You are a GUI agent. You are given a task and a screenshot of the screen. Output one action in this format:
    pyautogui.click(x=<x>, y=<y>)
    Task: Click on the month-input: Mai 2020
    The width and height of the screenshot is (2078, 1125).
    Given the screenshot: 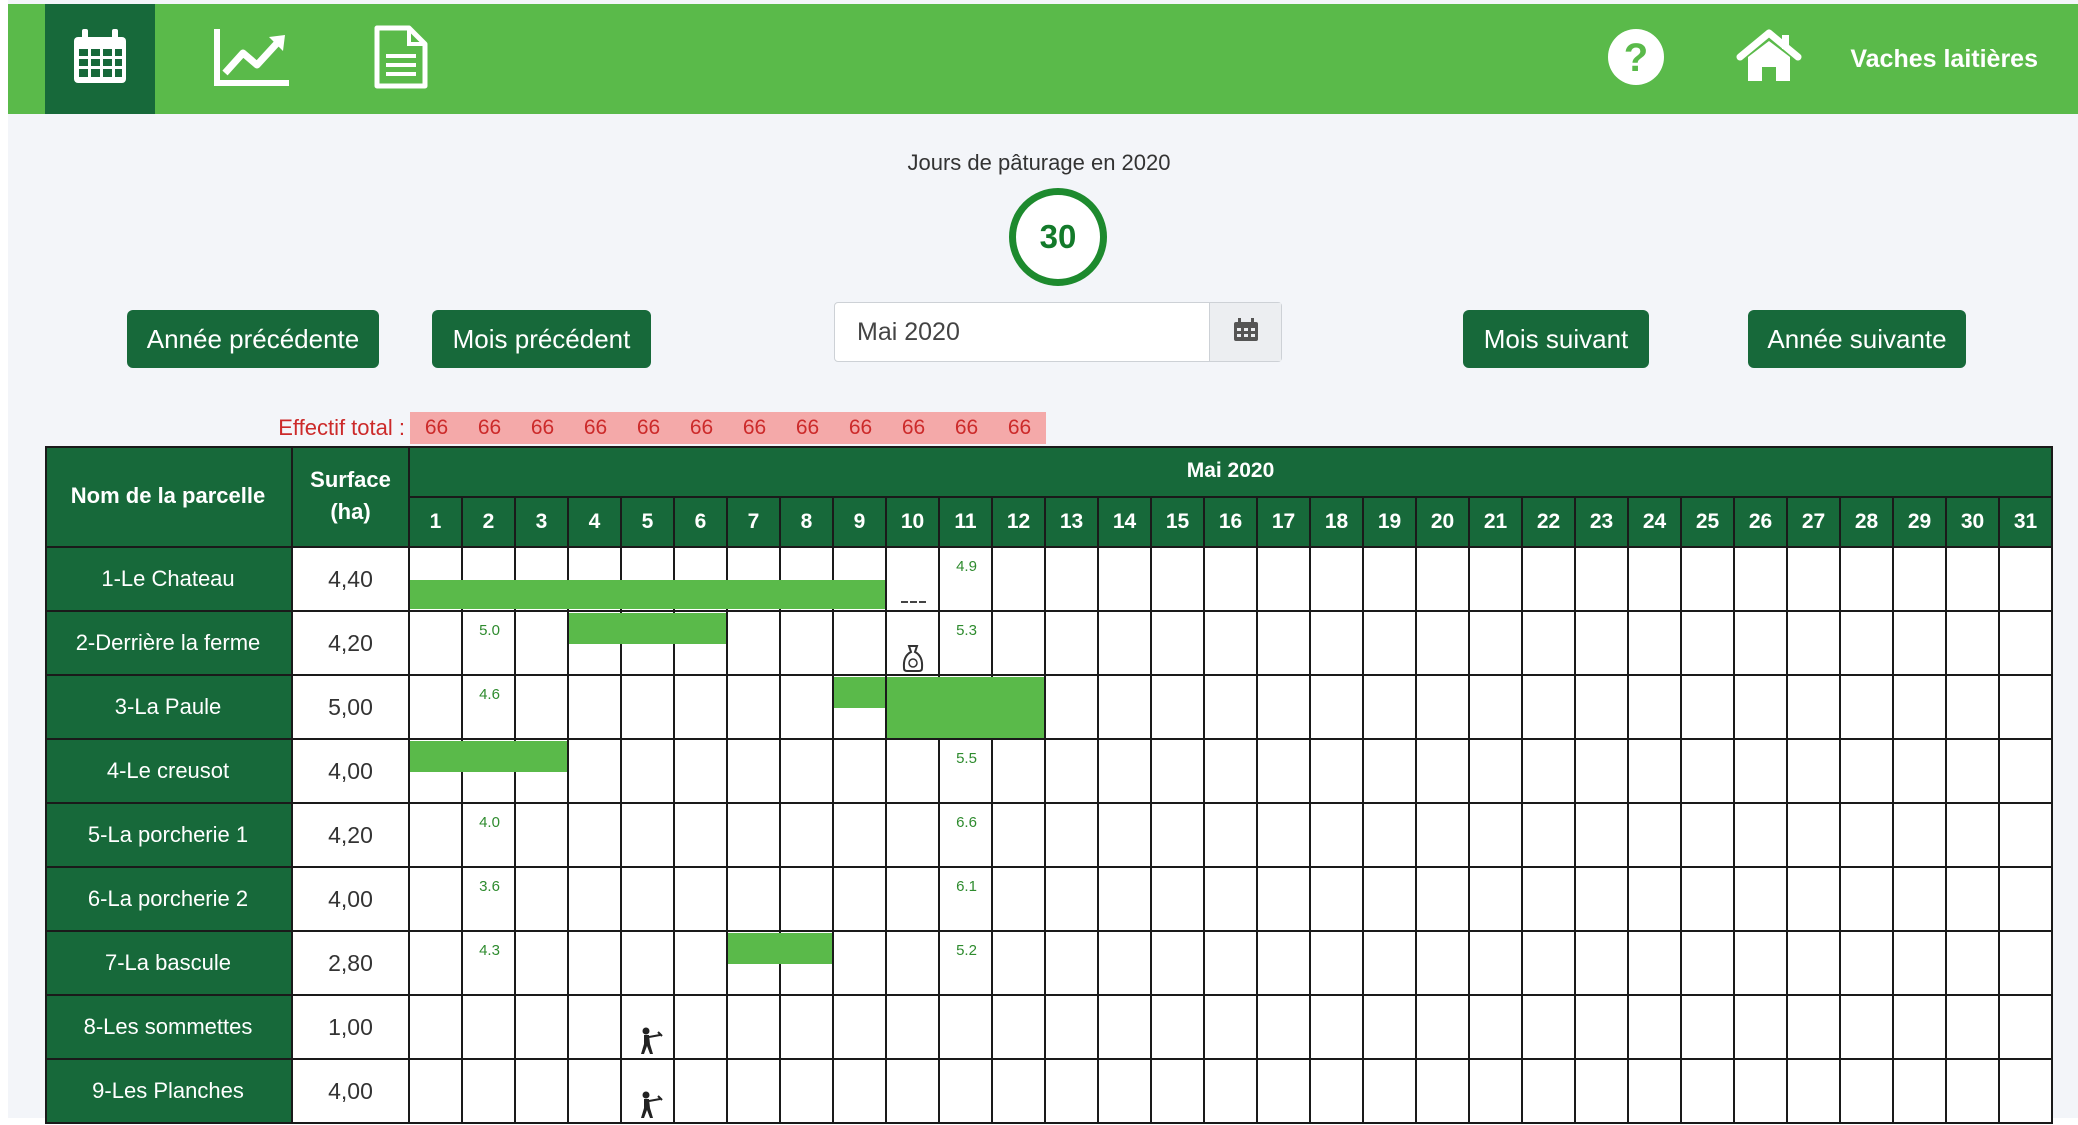 What is the action you would take?
    pyautogui.click(x=1022, y=332)
    